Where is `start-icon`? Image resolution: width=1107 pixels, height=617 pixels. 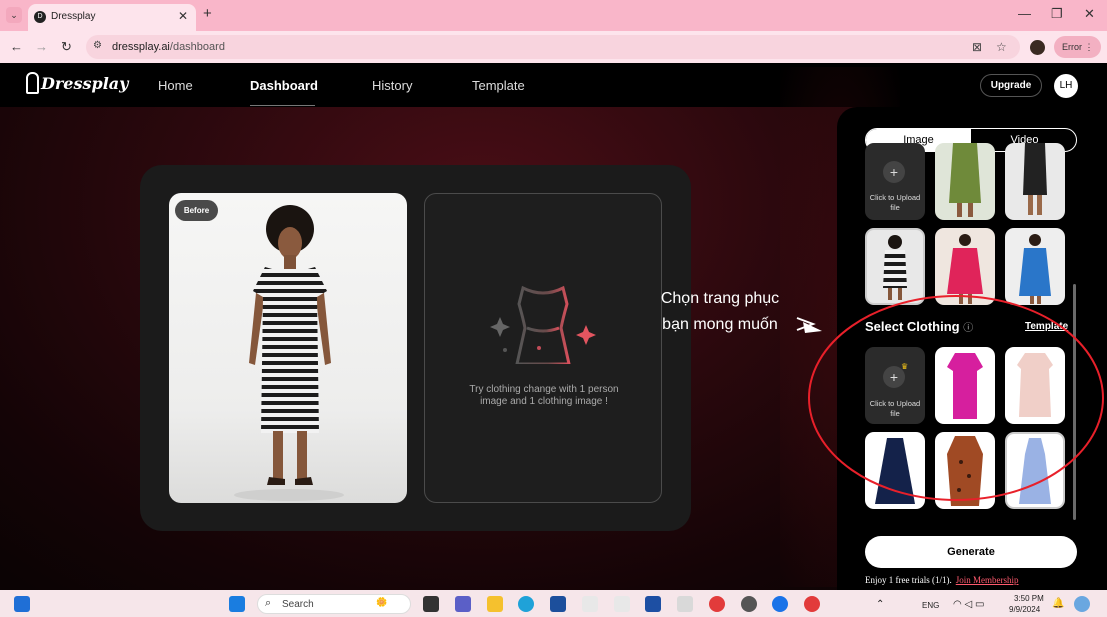 start-icon is located at coordinates (237, 604).